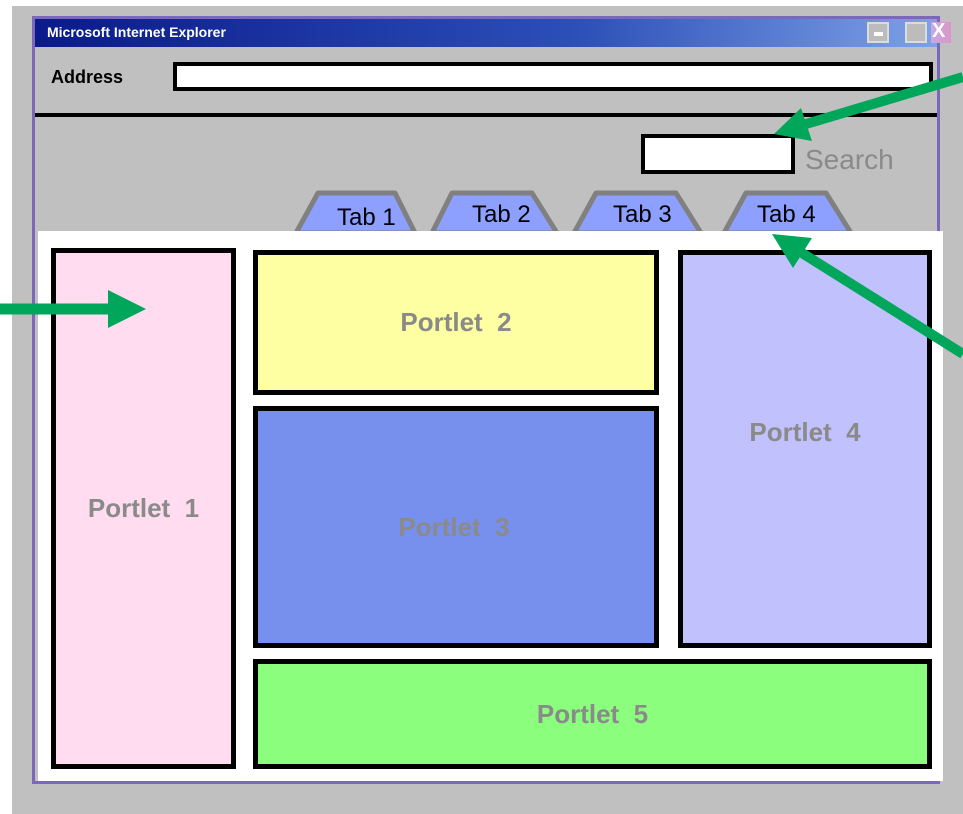 This screenshot has height=814, width=963. I want to click on portlet-5-title: Portlet 5, so click(592, 713).